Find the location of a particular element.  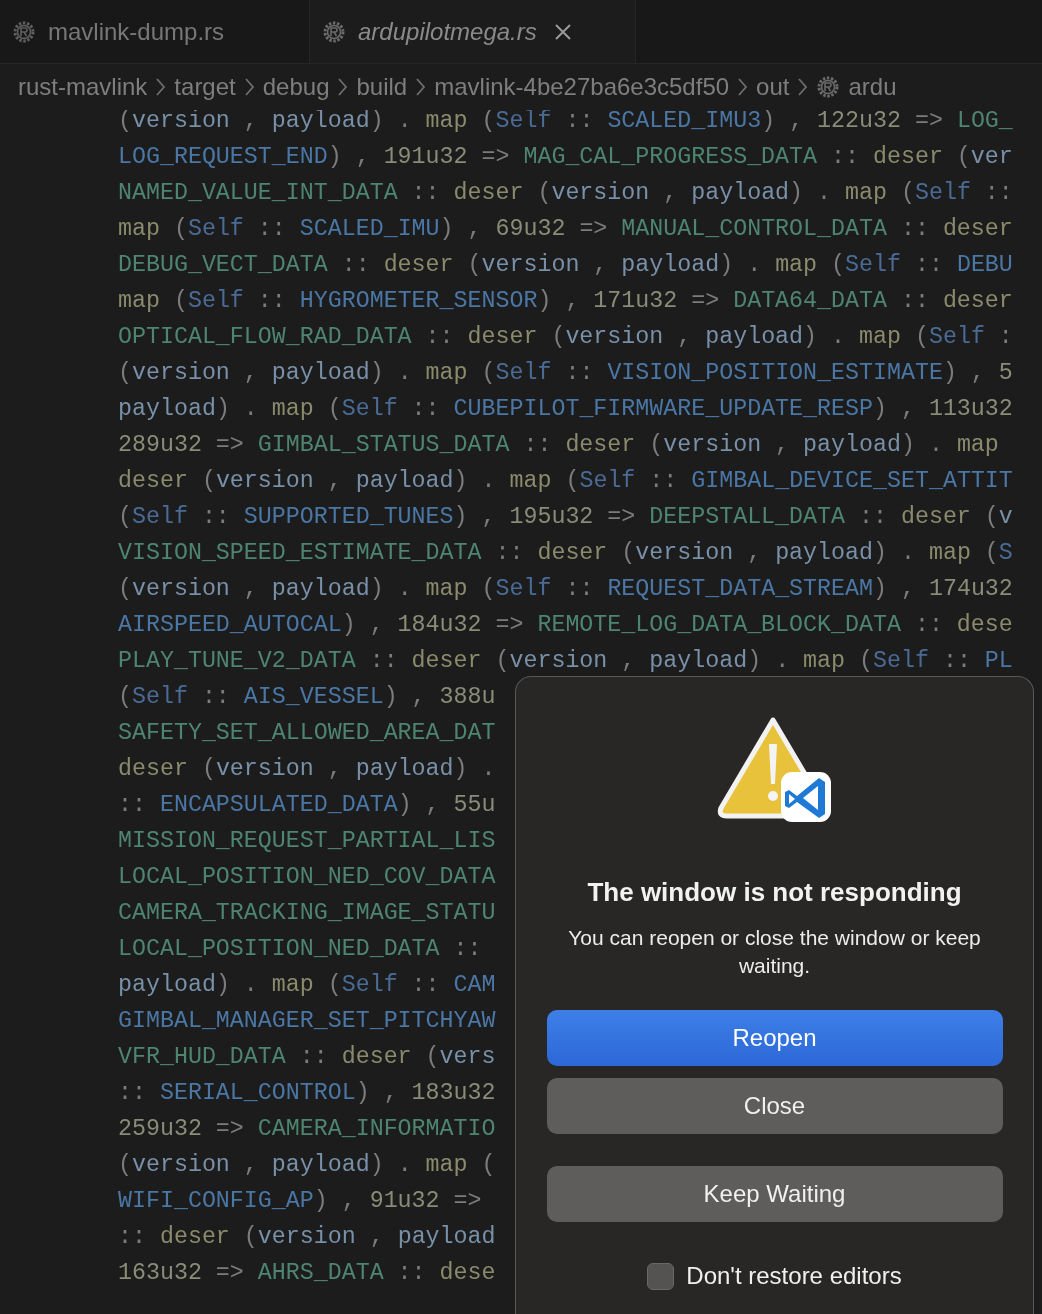

code-line: DEBUG_VECT_DATA :: deser (version , payload) . map (Self :: DEBU is located at coordinates (565, 265).